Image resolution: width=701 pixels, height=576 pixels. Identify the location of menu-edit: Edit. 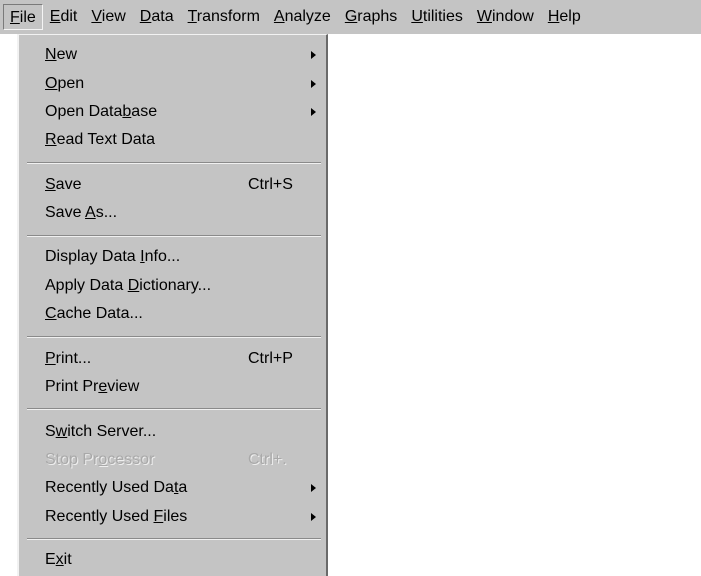
(64, 17).